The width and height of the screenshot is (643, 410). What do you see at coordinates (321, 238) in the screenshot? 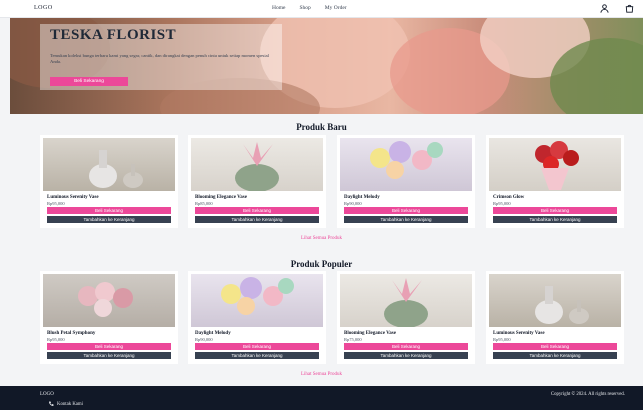
I see `see-all-products-link-new: Lihat Semua Produk` at bounding box center [321, 238].